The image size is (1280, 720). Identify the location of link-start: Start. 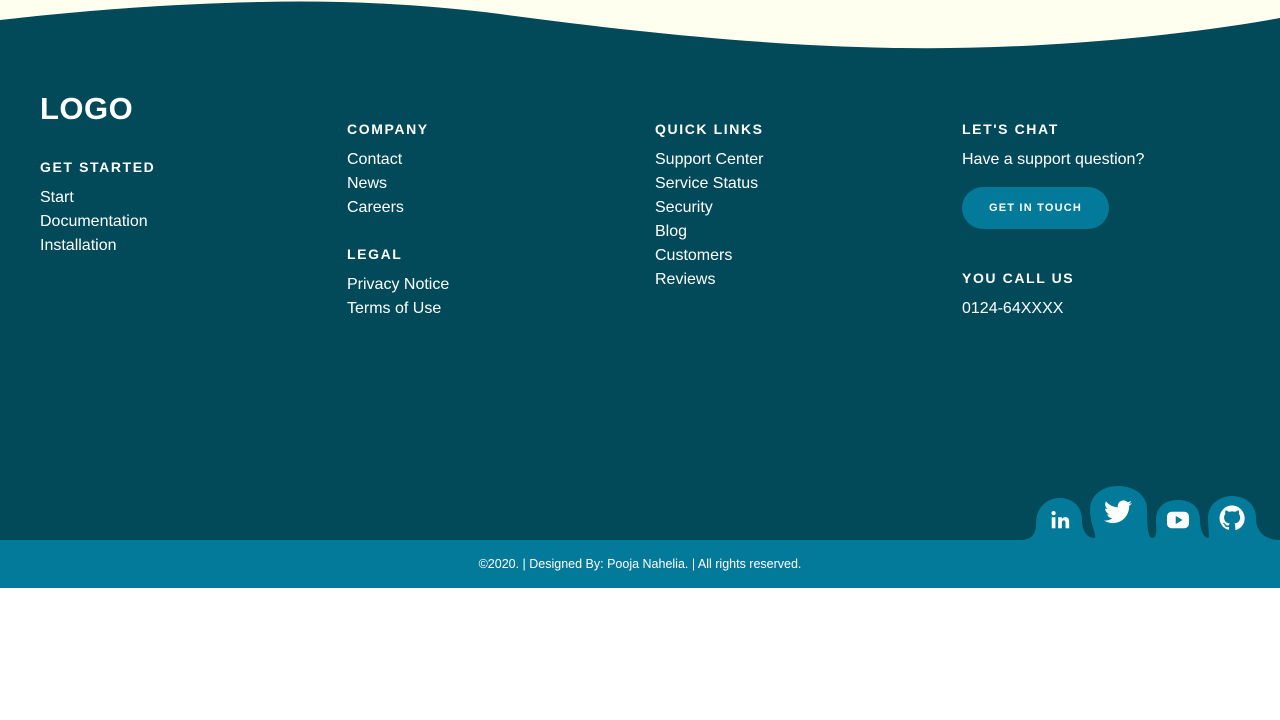
(97, 198).